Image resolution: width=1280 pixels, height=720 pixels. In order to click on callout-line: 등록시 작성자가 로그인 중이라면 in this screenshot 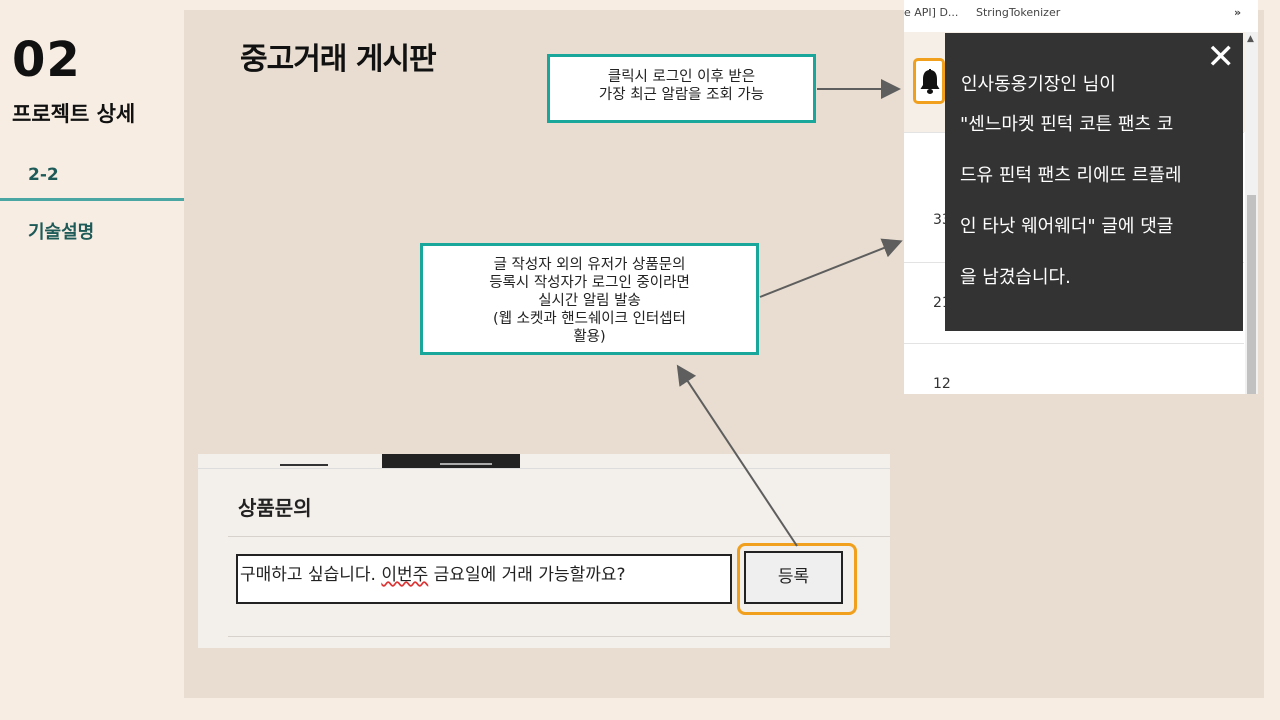, I will do `click(589, 283)`.